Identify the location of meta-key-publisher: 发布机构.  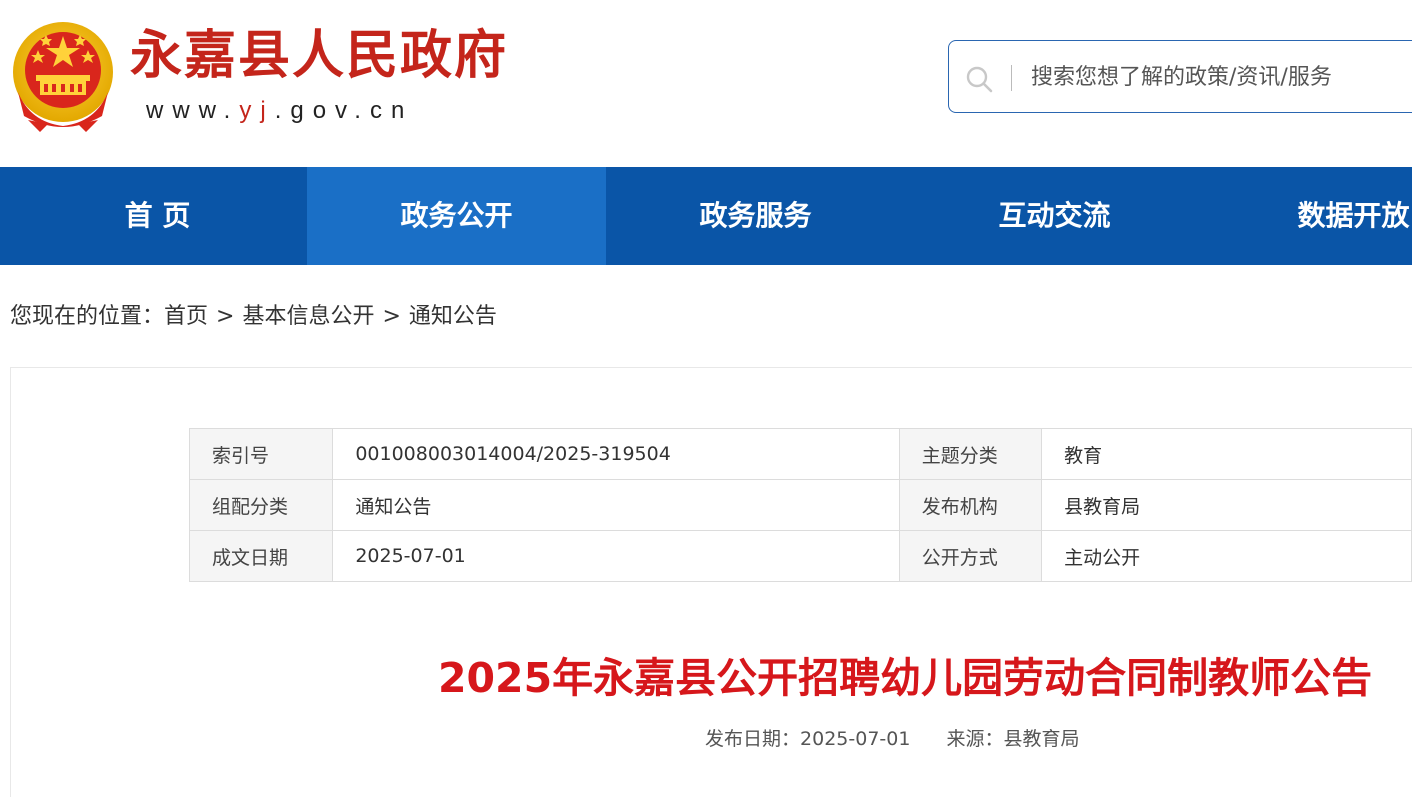
(970, 505).